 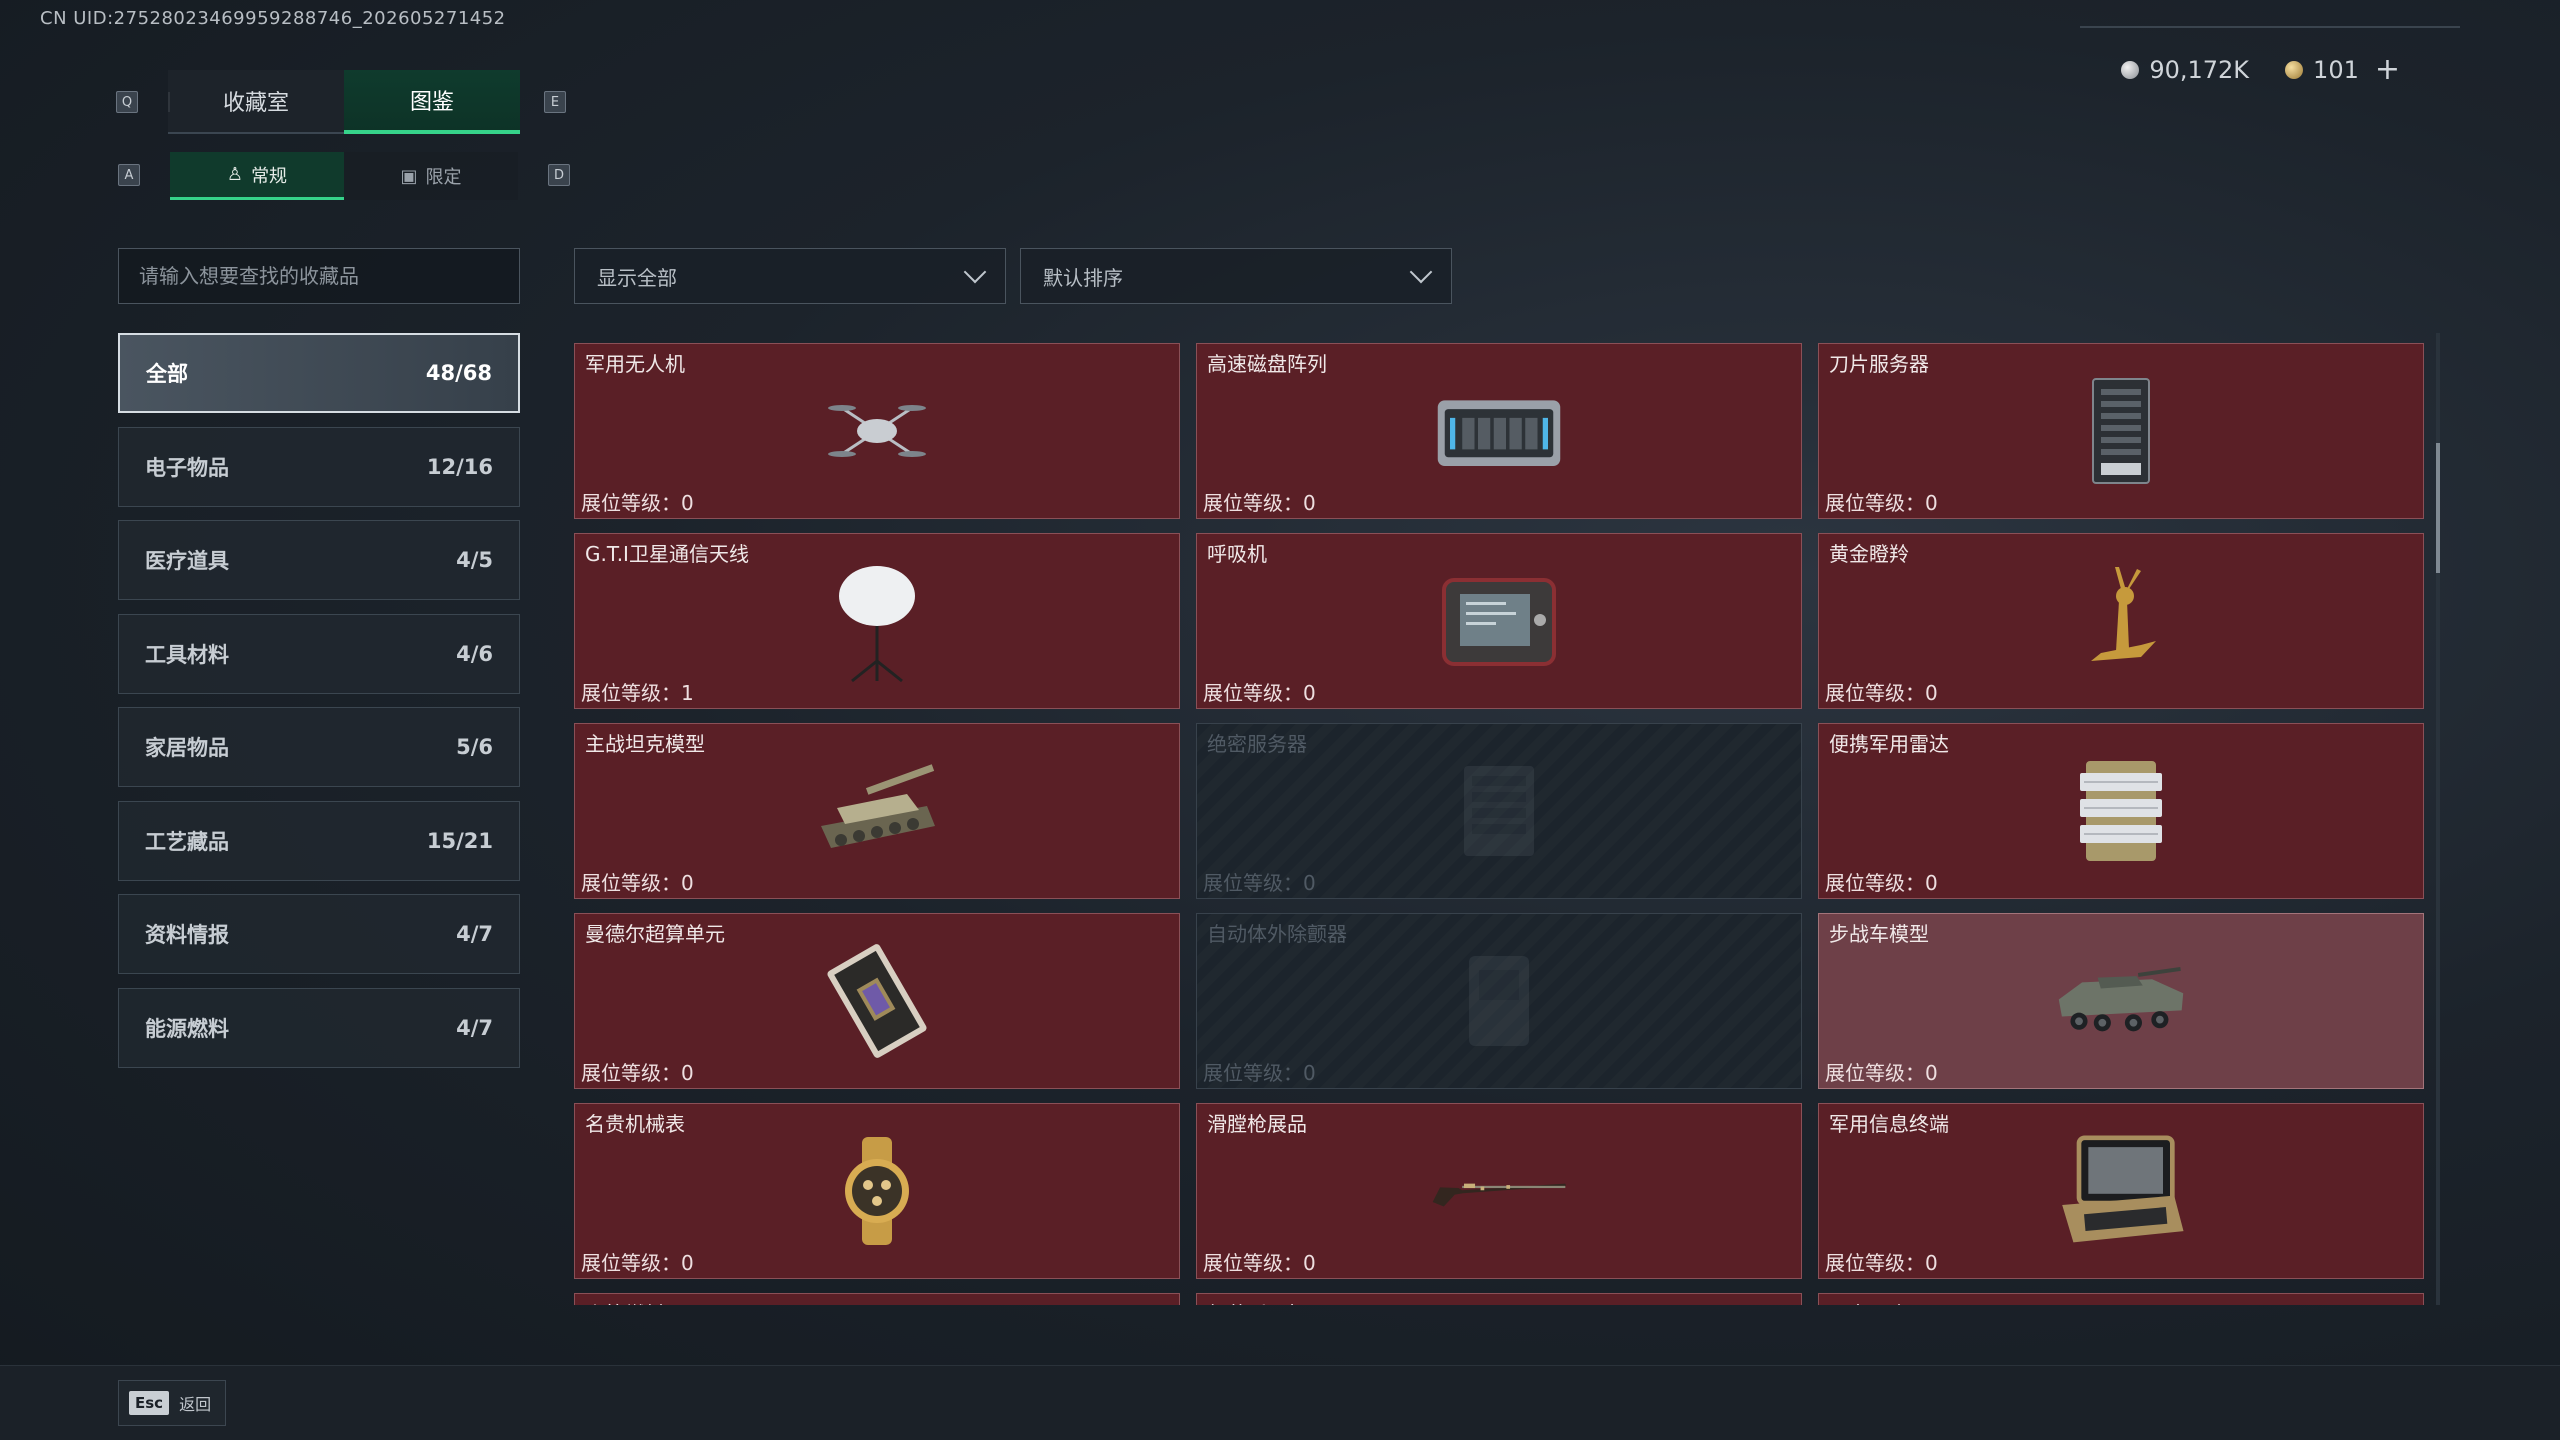 I want to click on back-button: Esc 返回, so click(x=172, y=1403).